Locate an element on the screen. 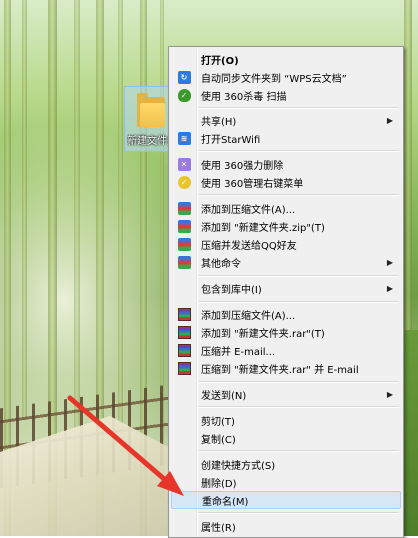  menu-item-label: 删除(D) is located at coordinates (219, 484).